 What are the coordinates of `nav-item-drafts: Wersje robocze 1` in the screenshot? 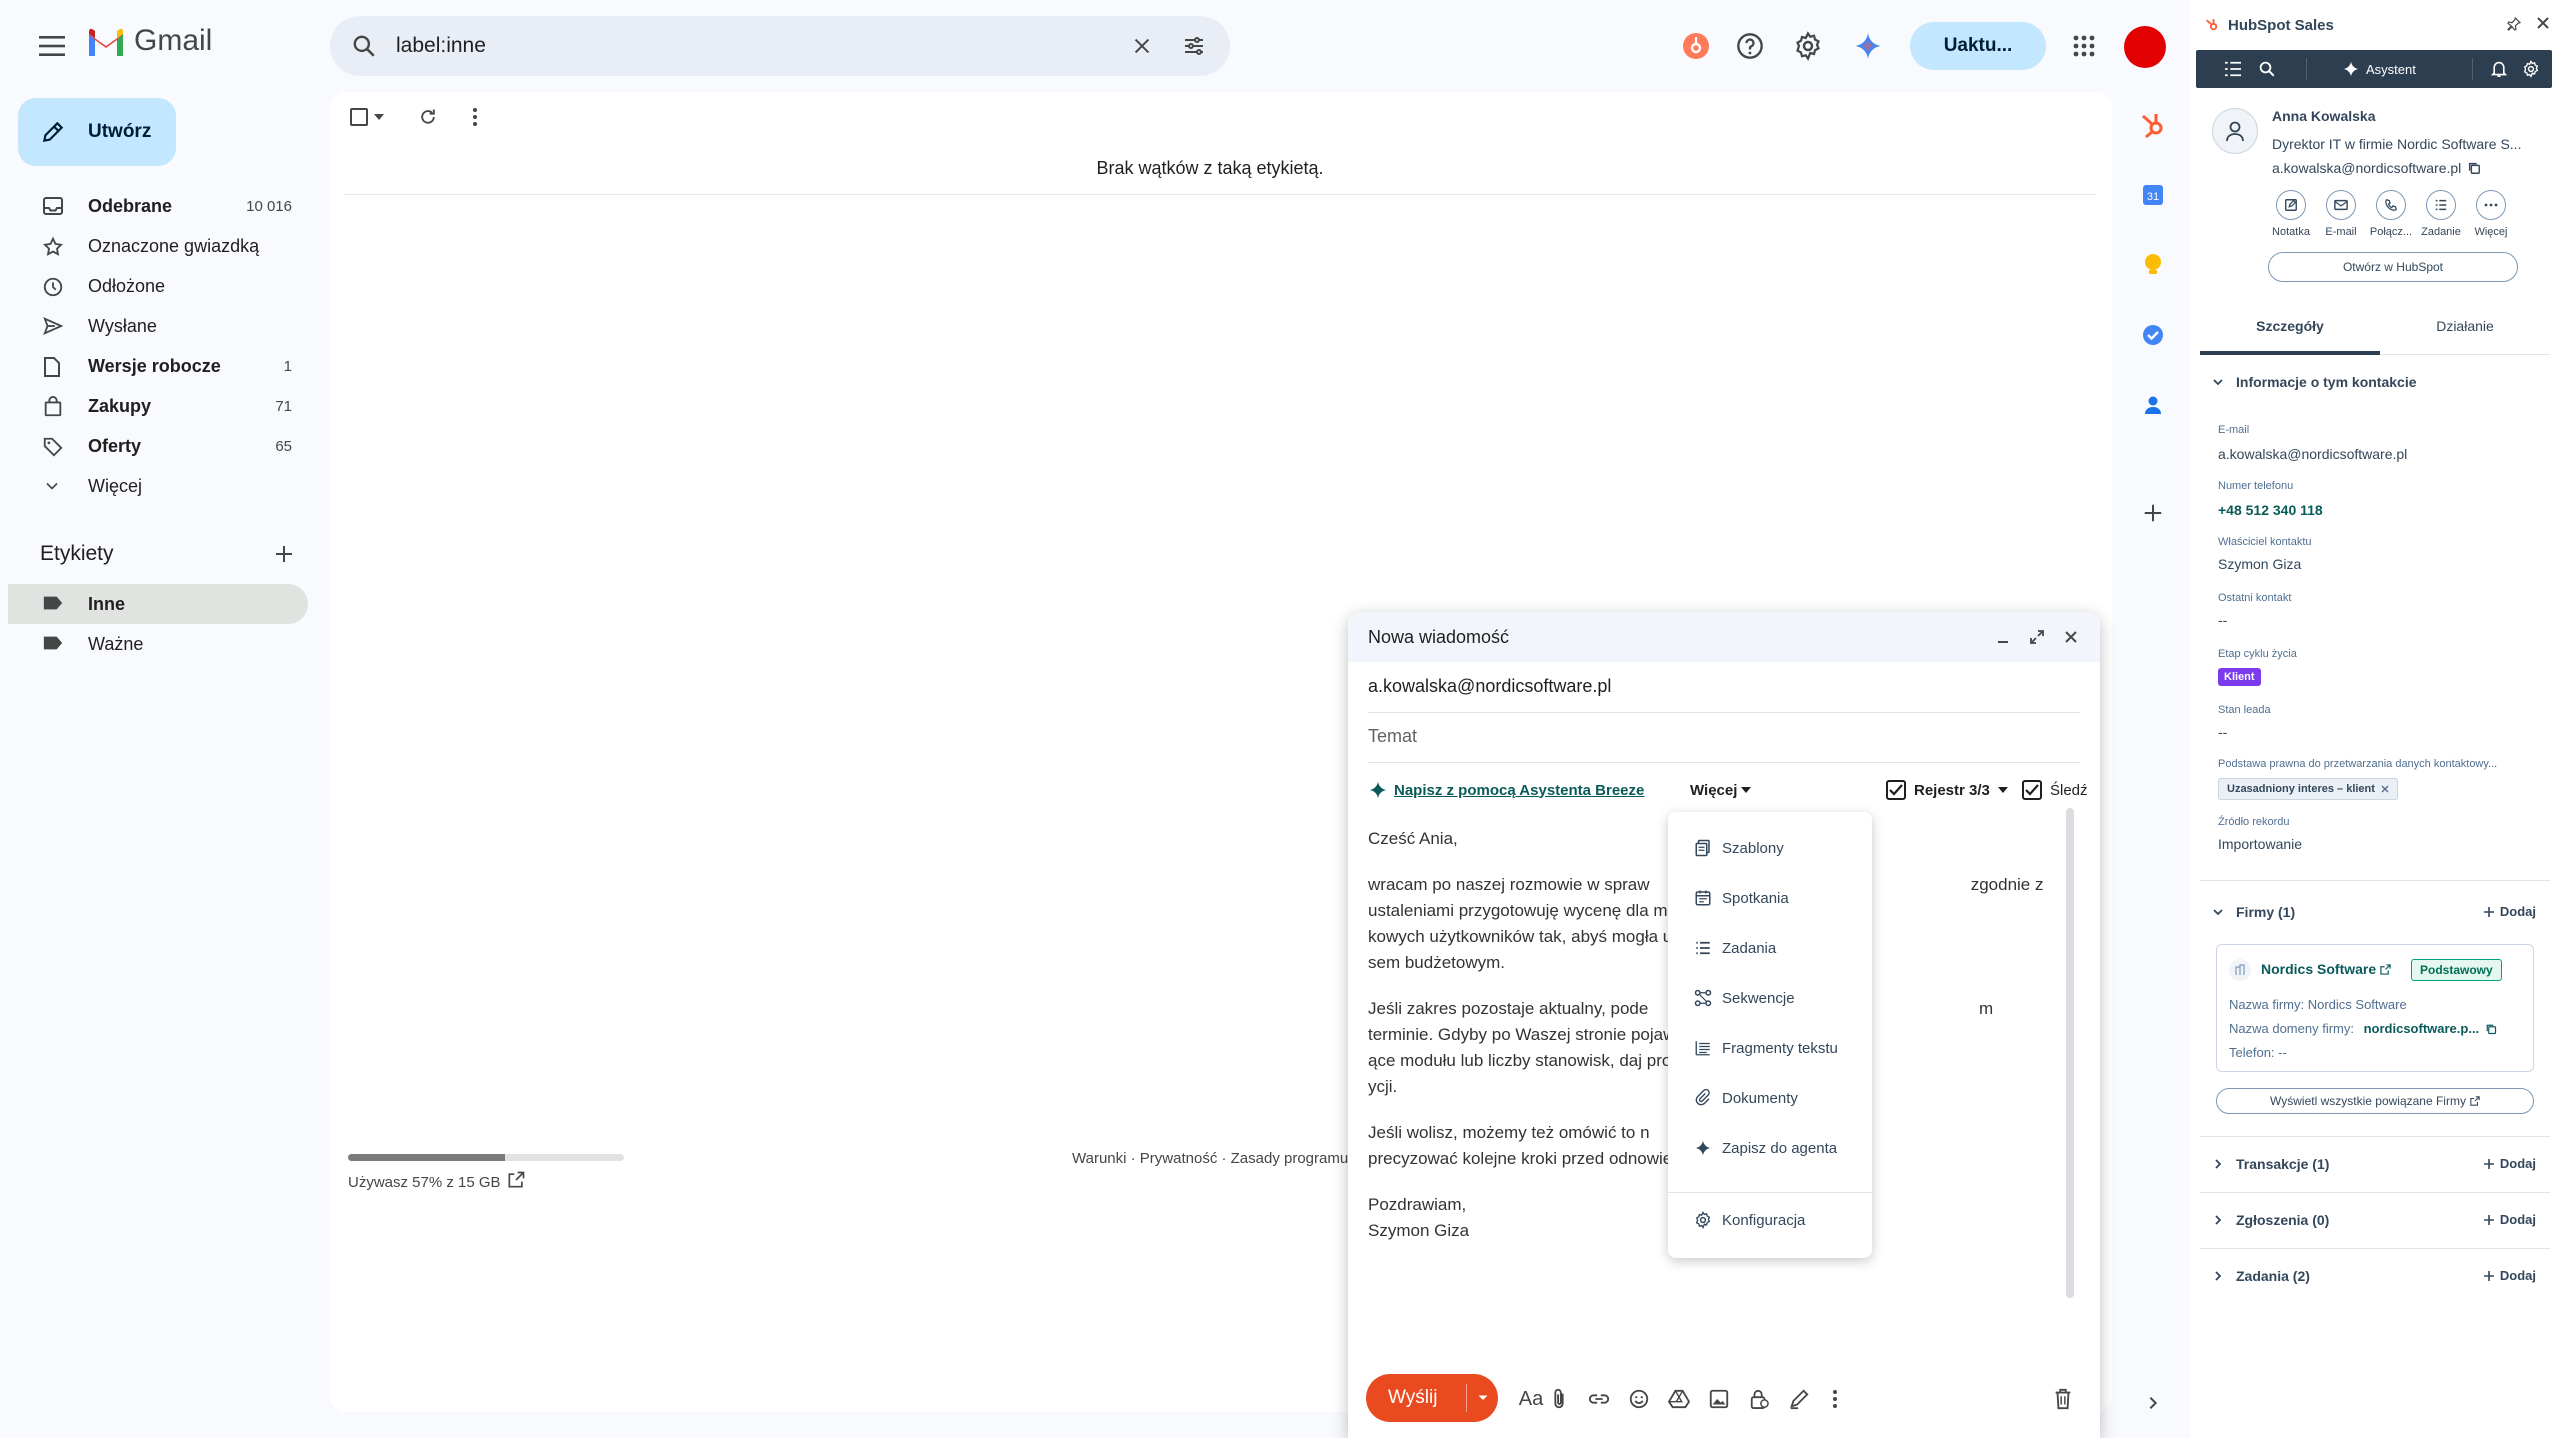 It's located at (158, 366).